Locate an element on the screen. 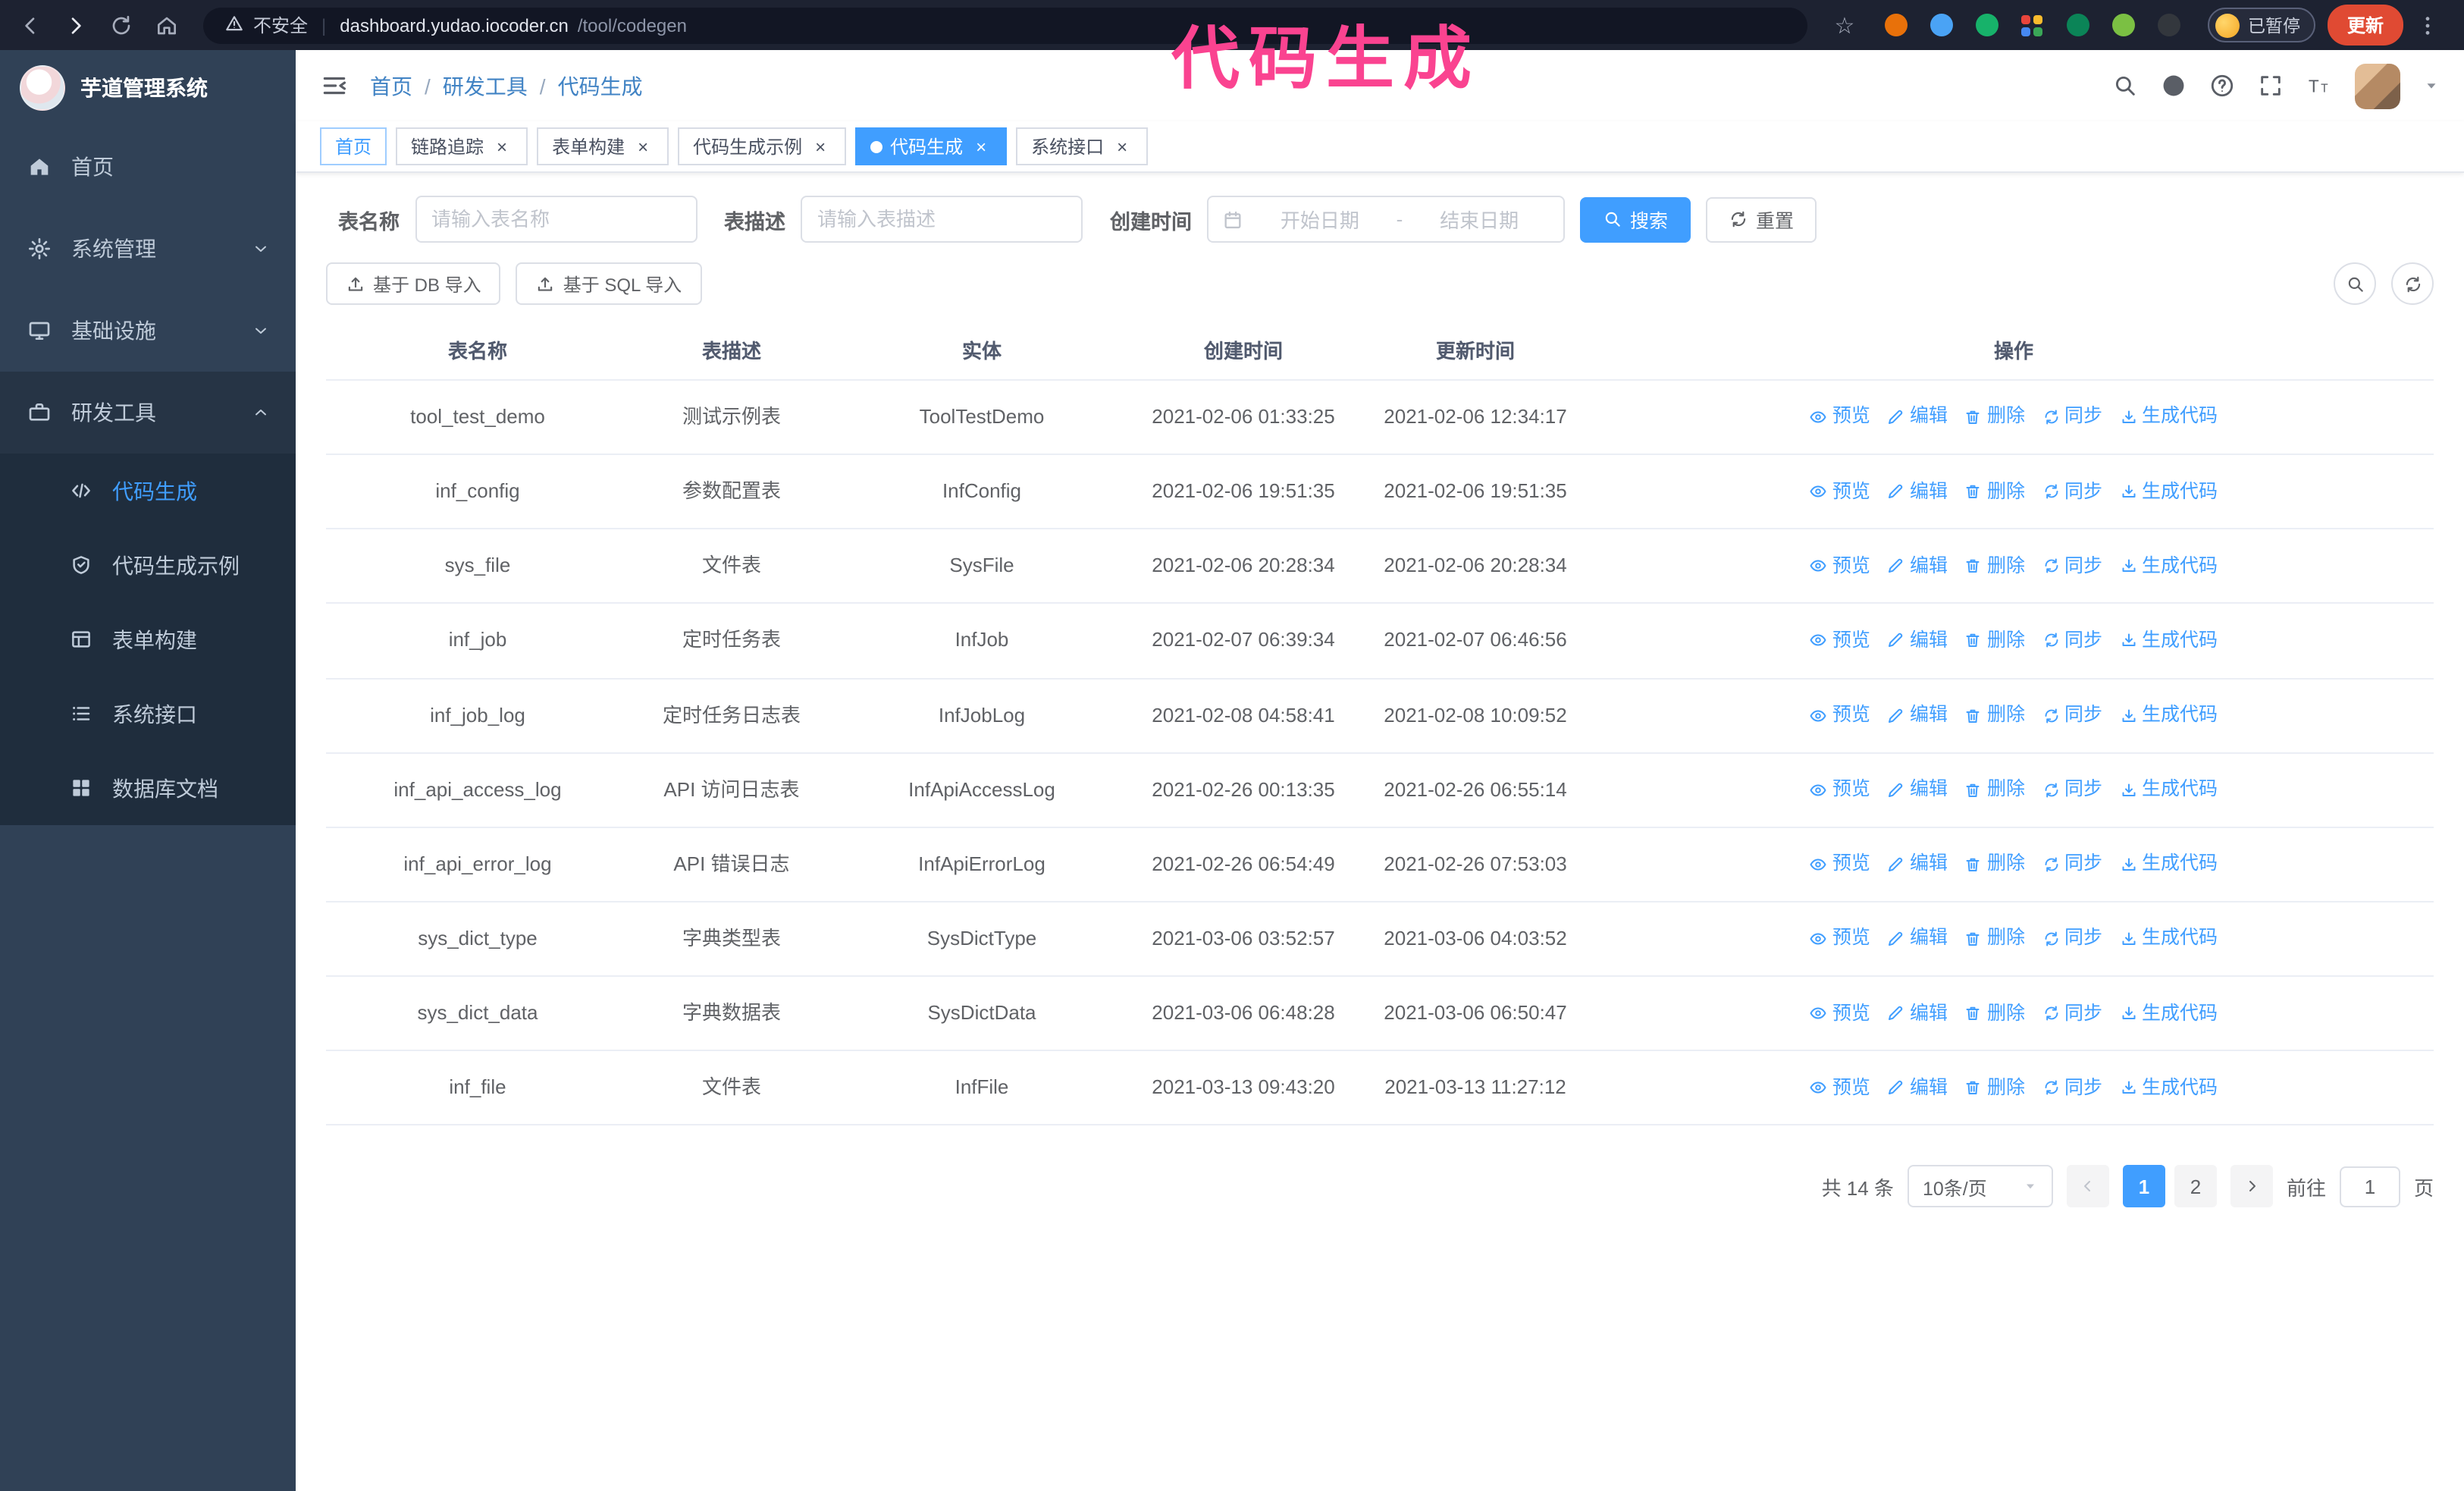  paused-badge: 已暂停 is located at coordinates (2261, 25).